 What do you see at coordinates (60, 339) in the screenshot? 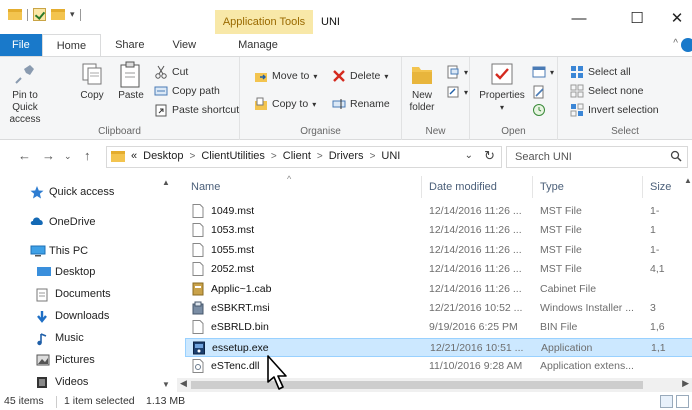
I see `nav-music: Music` at bounding box center [60, 339].